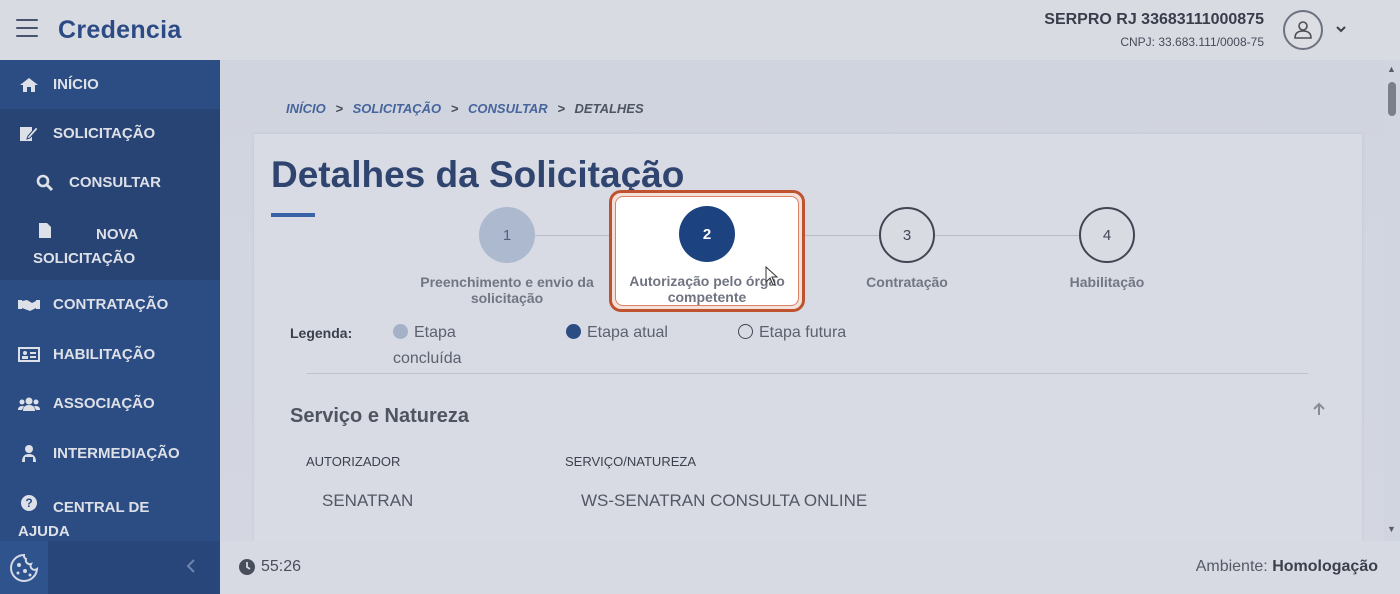 The image size is (1400, 594). Describe the element at coordinates (1303, 30) in the screenshot. I see `user-avatar-icon` at that location.